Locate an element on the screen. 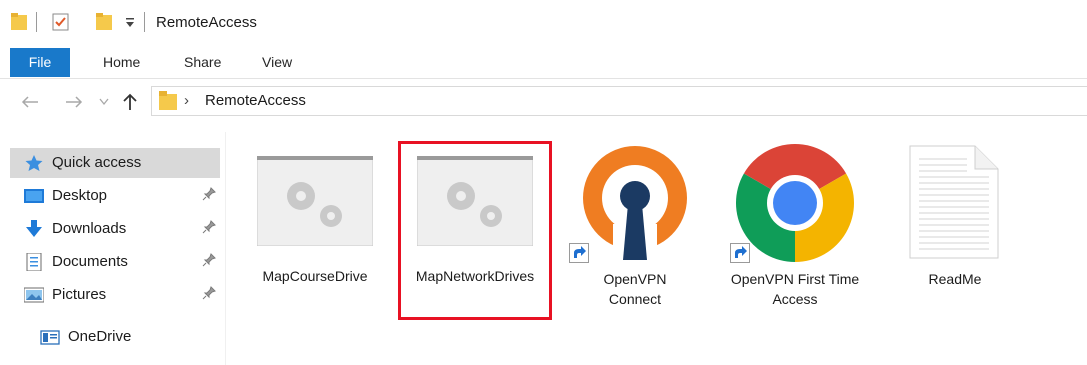  file-name: OpenVPN First Time Access is located at coordinates (795, 289).